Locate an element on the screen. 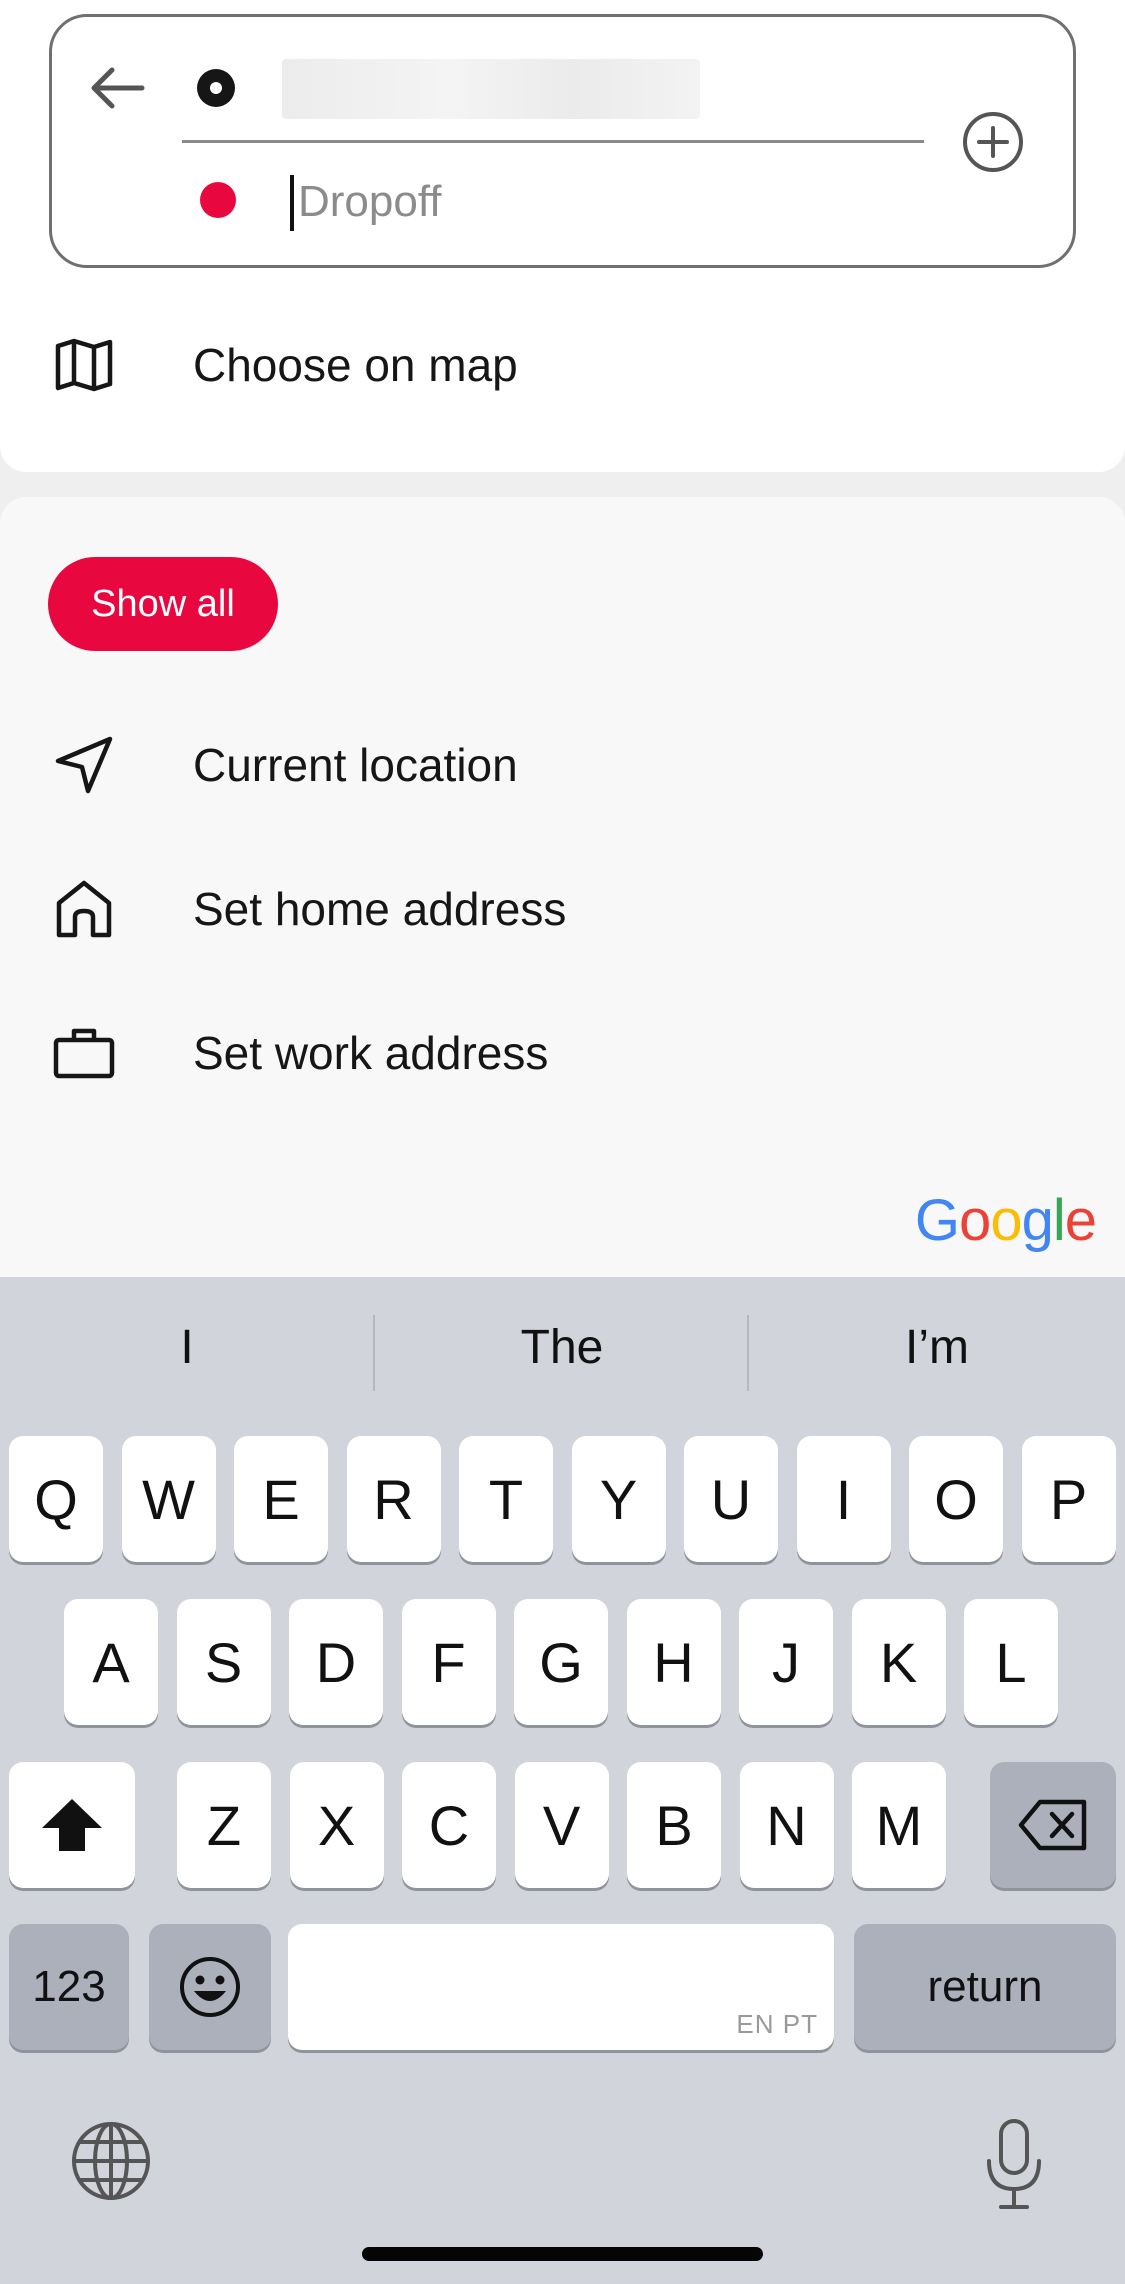 The width and height of the screenshot is (1125, 2284). key-d: D is located at coordinates (336, 1662).